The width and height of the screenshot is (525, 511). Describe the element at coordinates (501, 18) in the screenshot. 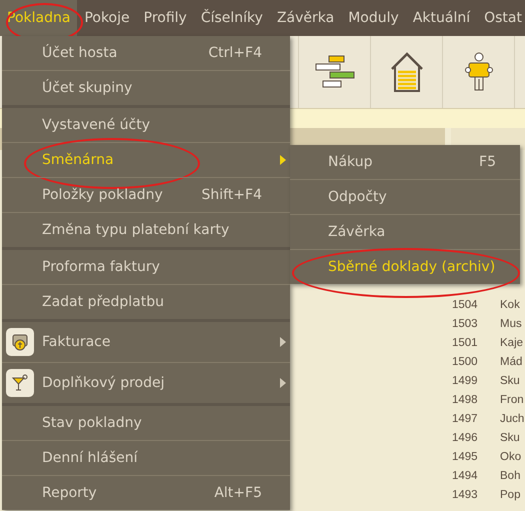

I see `menu-bar-item: Ostat` at that location.